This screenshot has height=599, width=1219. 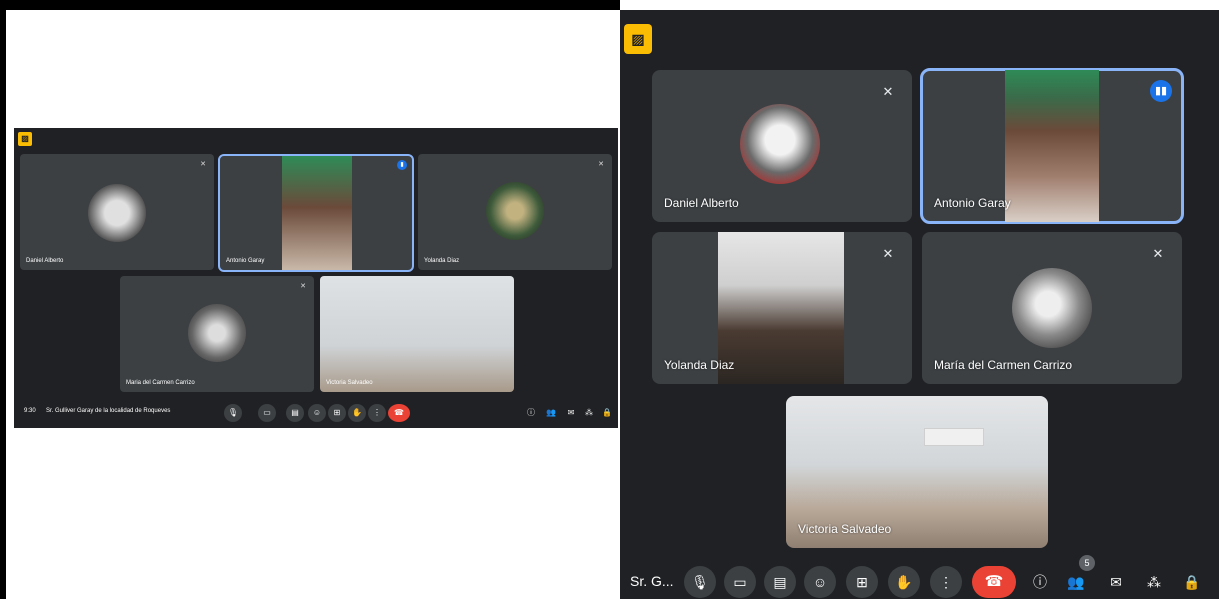 I want to click on tile-maria-del-carmen: ✕ Maria del Carmen Carrizo, so click(x=217, y=334).